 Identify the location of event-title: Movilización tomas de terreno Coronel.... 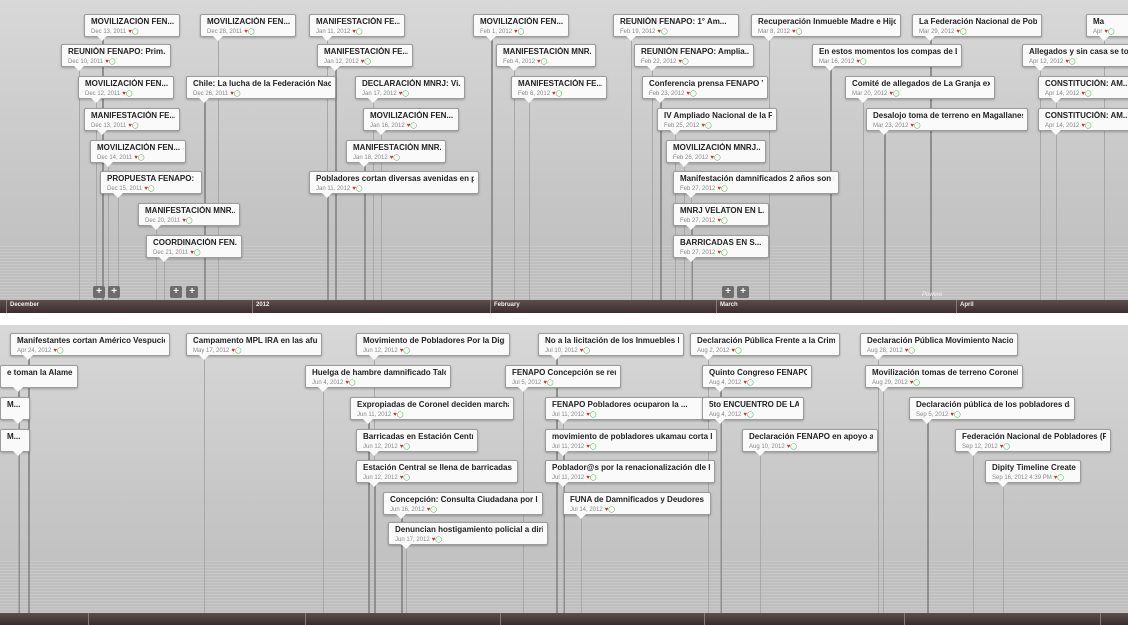
(945, 372).